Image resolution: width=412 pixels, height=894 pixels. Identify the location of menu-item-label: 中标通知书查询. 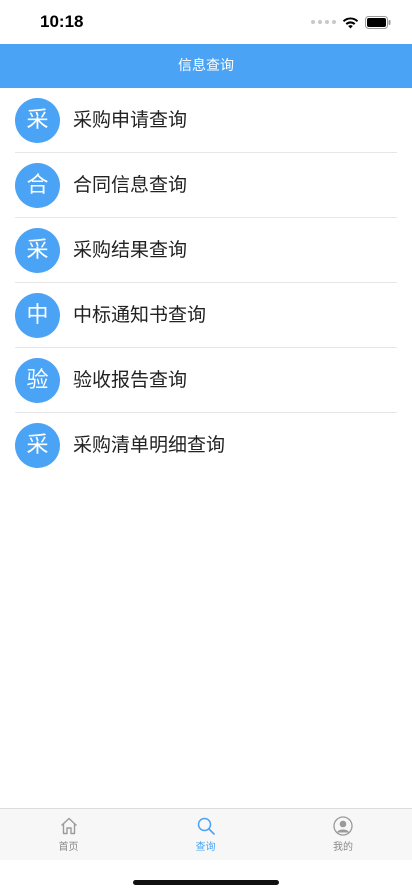
(140, 315).